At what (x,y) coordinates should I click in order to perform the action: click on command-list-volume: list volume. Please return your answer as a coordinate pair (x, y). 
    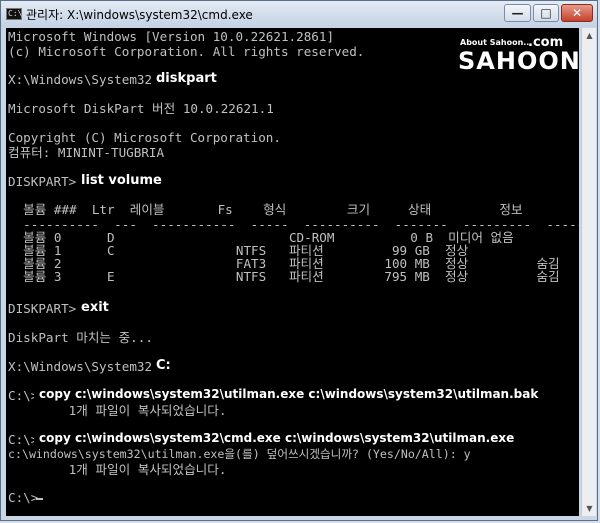
    Looking at the image, I should click on (121, 180).